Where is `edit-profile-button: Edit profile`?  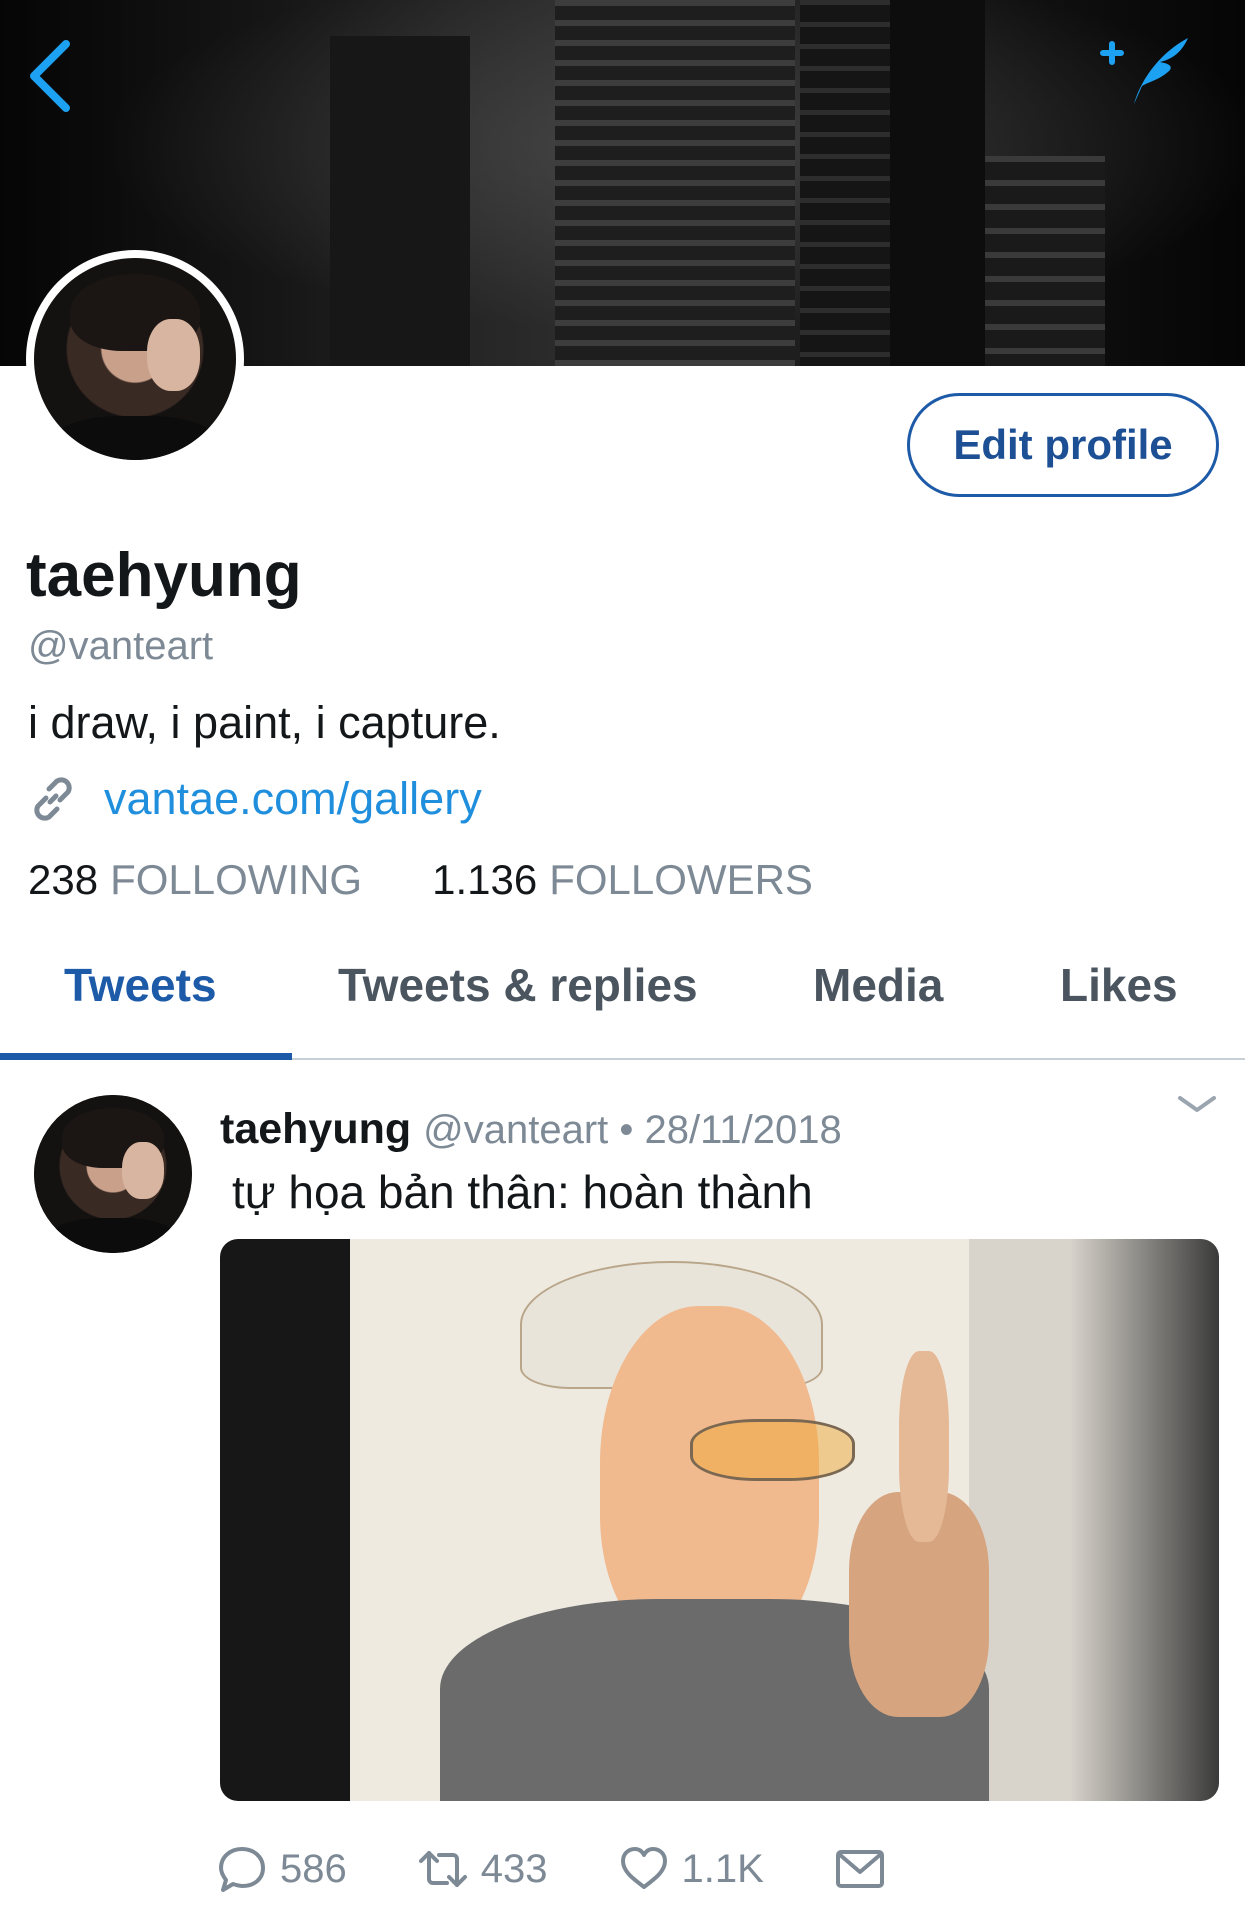
edit-profile-button: Edit profile is located at coordinates (1063, 445).